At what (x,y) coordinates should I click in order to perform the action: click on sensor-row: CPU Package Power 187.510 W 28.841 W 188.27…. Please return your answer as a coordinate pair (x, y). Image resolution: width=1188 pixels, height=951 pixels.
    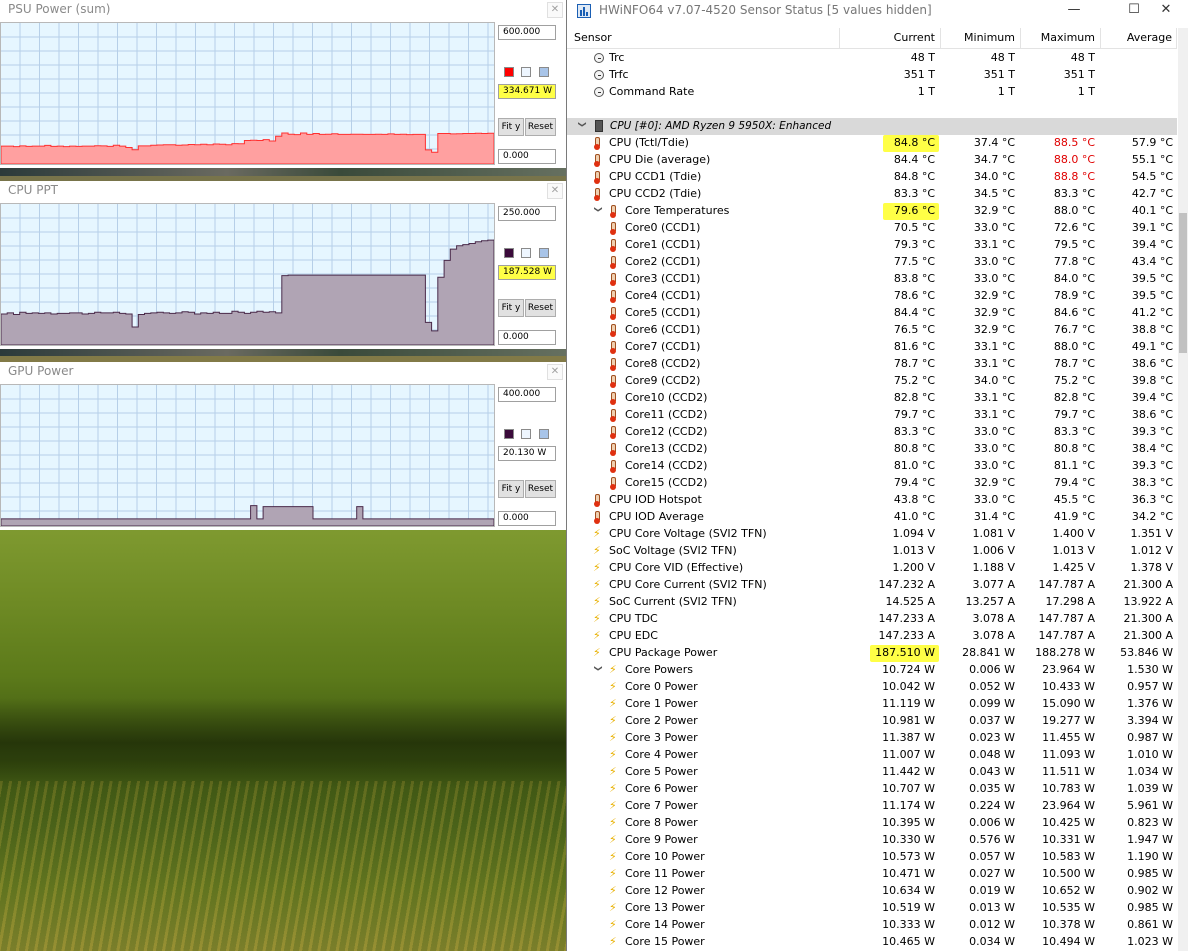
    Looking at the image, I should click on (872, 653).